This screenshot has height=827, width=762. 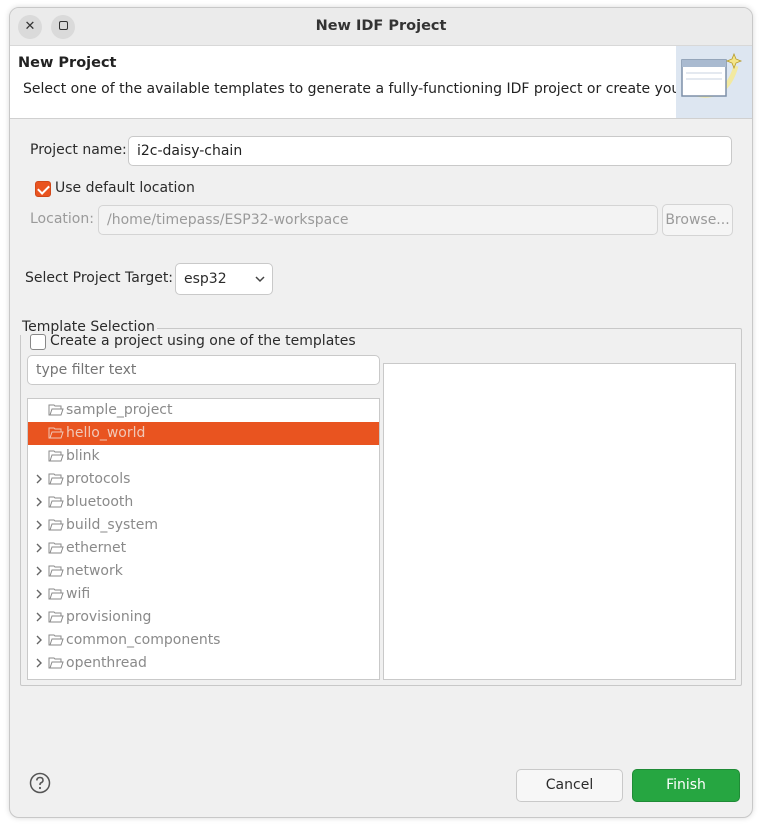 I want to click on use-default-location-checkbox, so click(x=43, y=189).